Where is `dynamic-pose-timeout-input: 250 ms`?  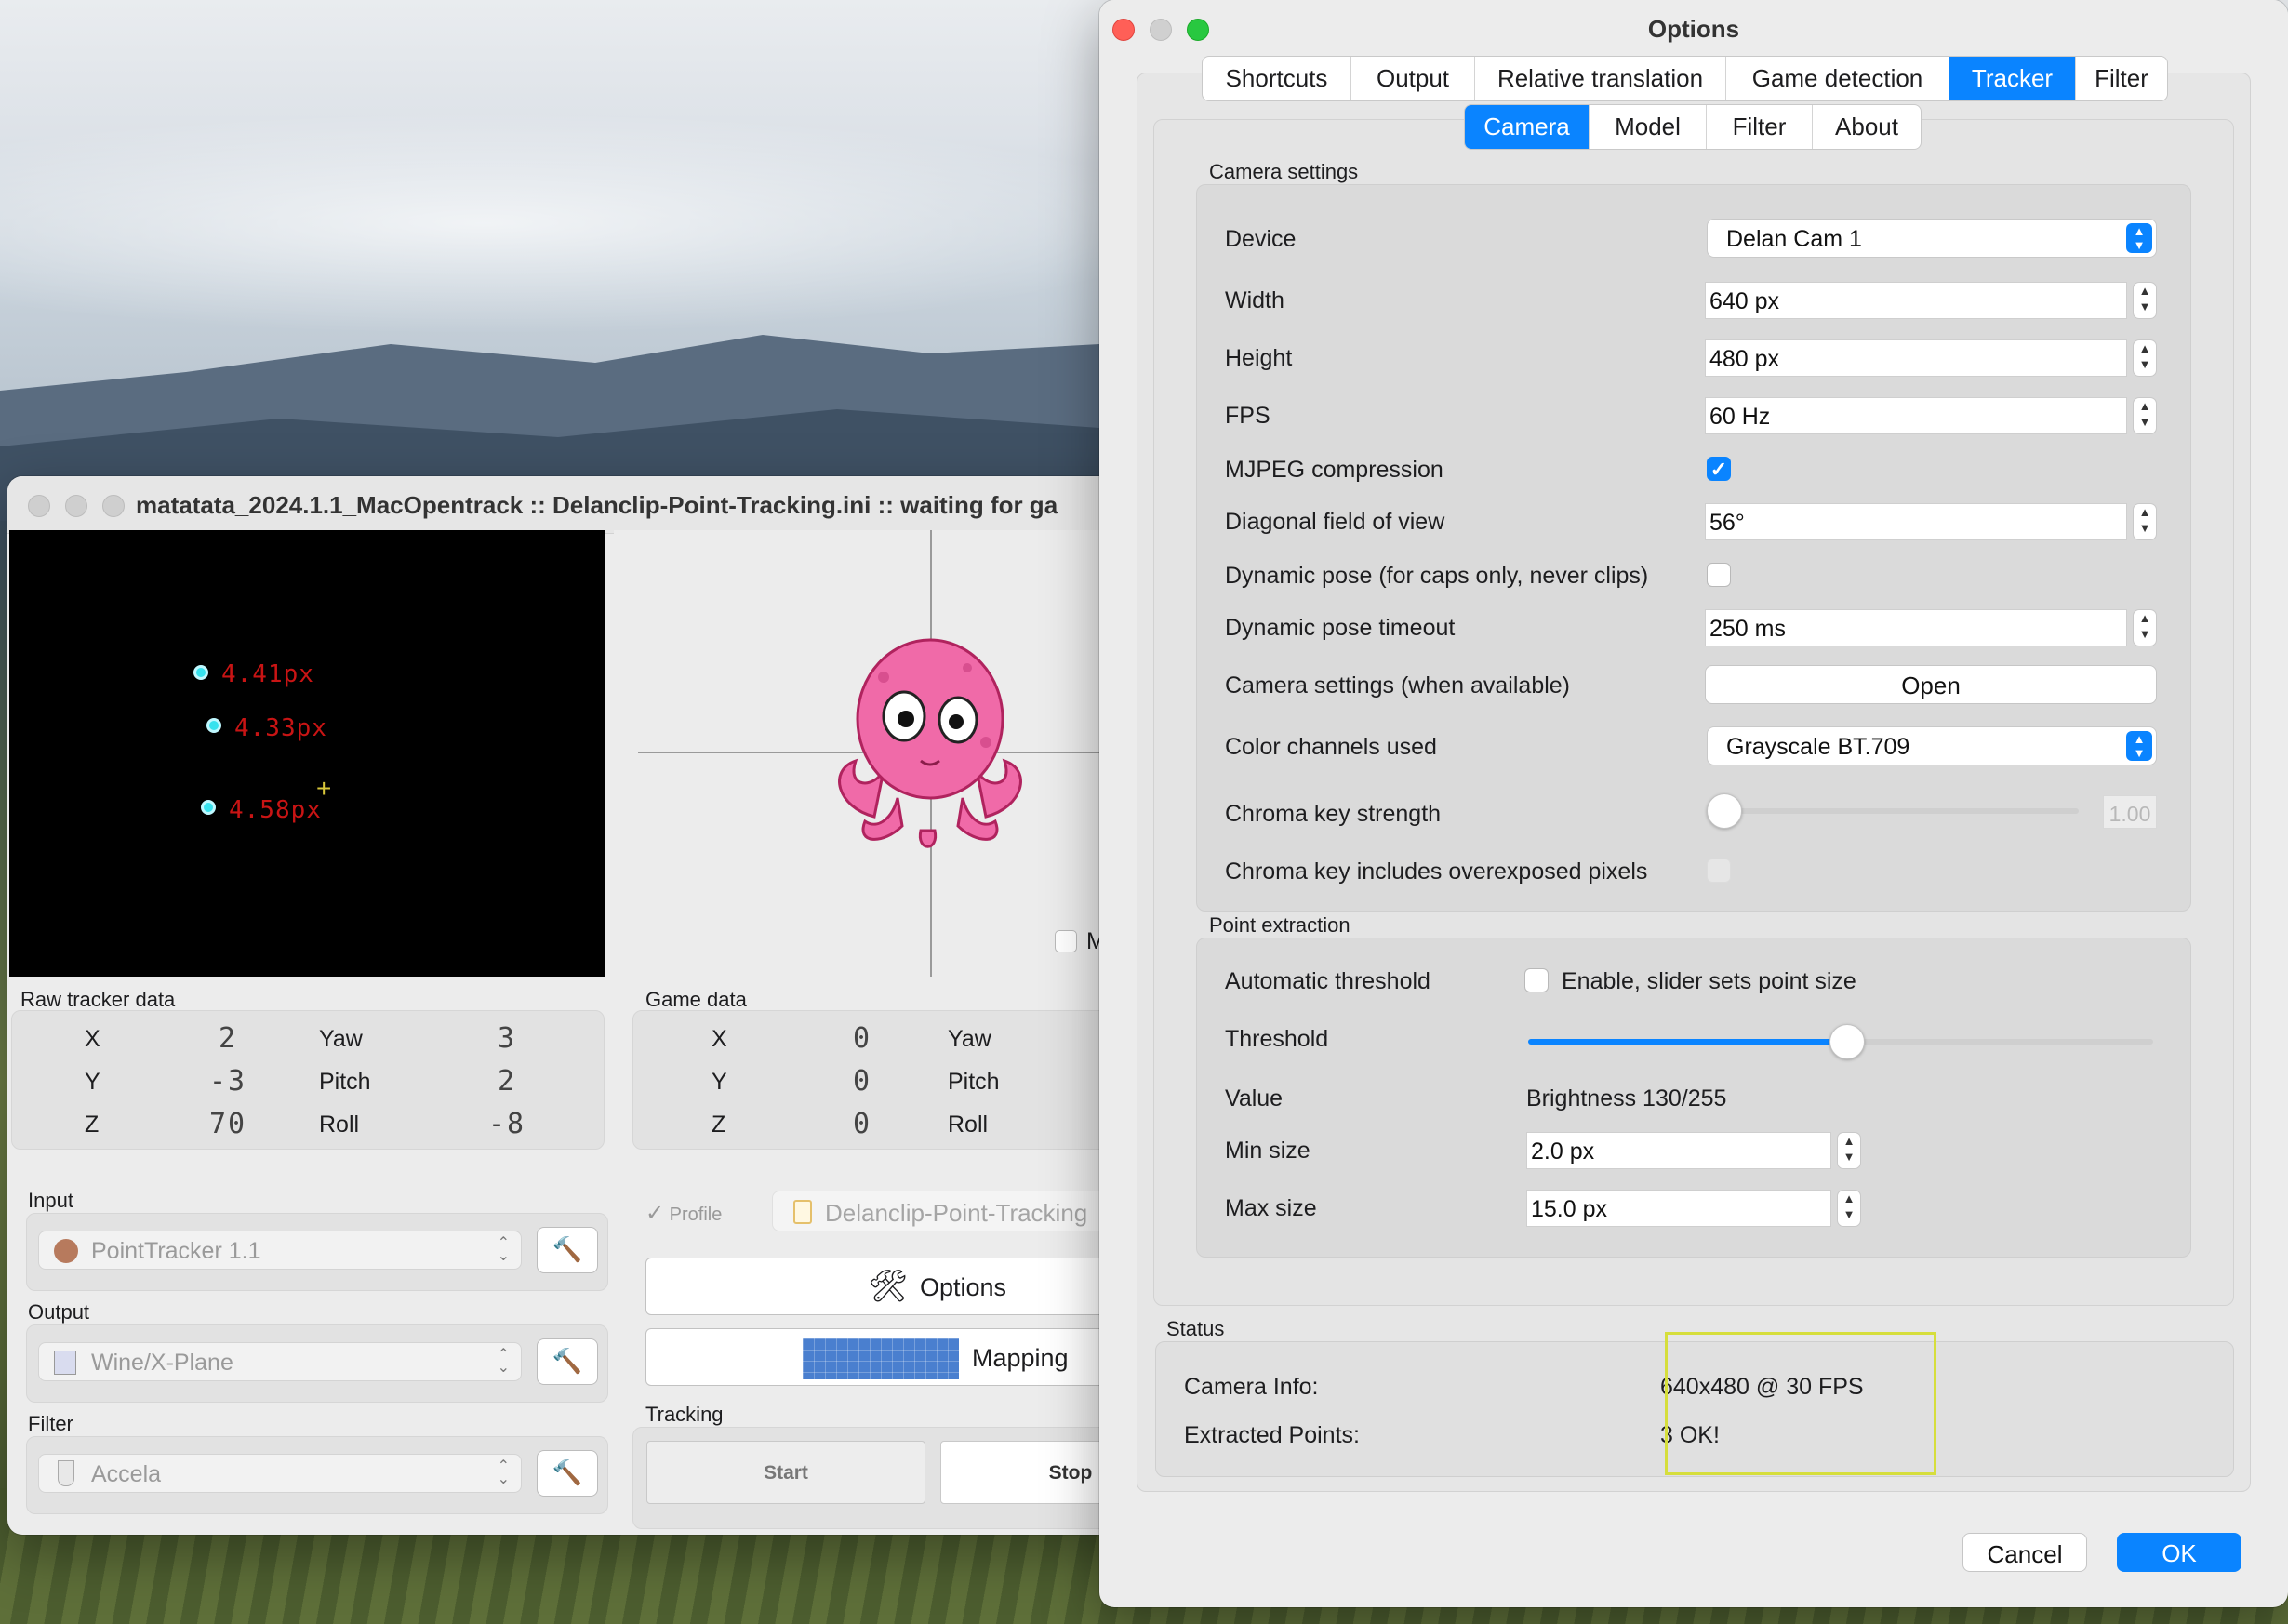 dynamic-pose-timeout-input: 250 ms is located at coordinates (1916, 627).